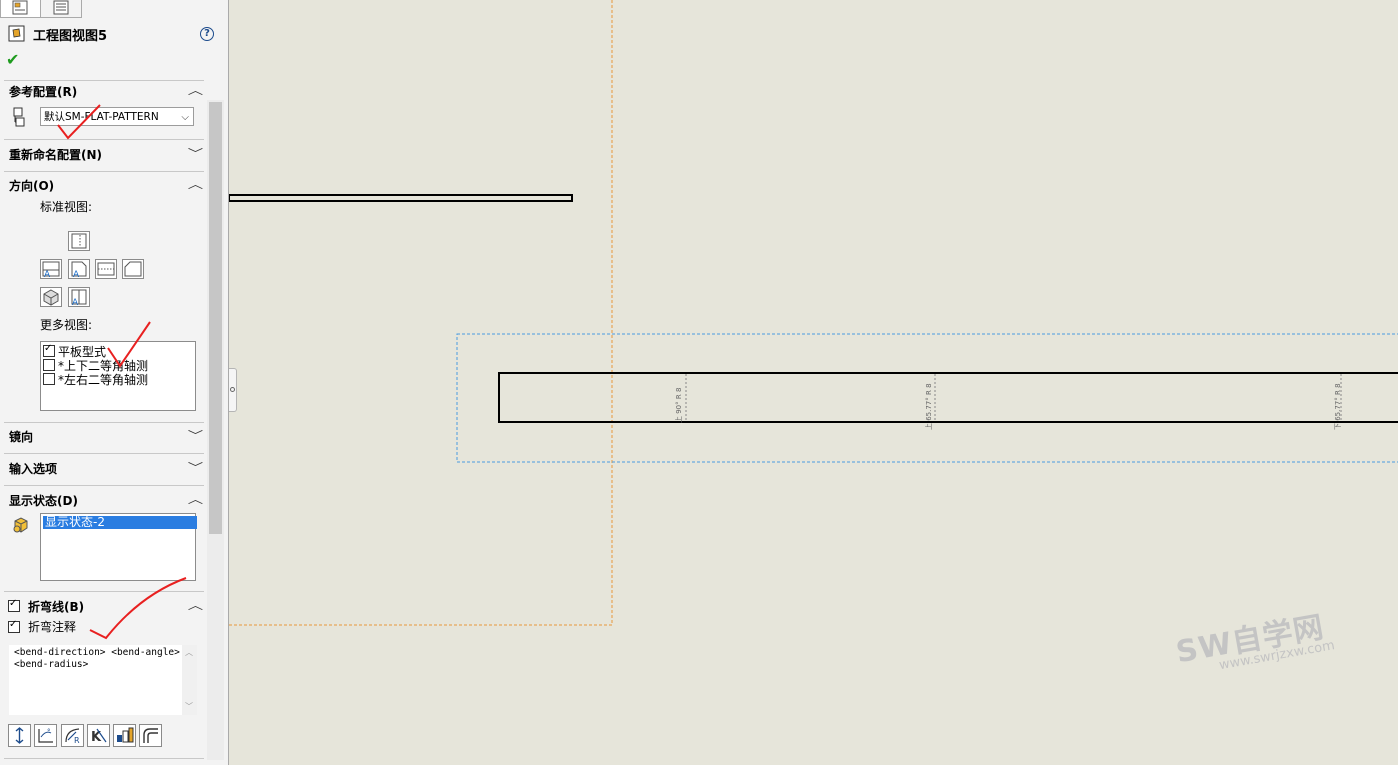 The image size is (1398, 765). What do you see at coordinates (401, 198) in the screenshot?
I see `side-view-part` at bounding box center [401, 198].